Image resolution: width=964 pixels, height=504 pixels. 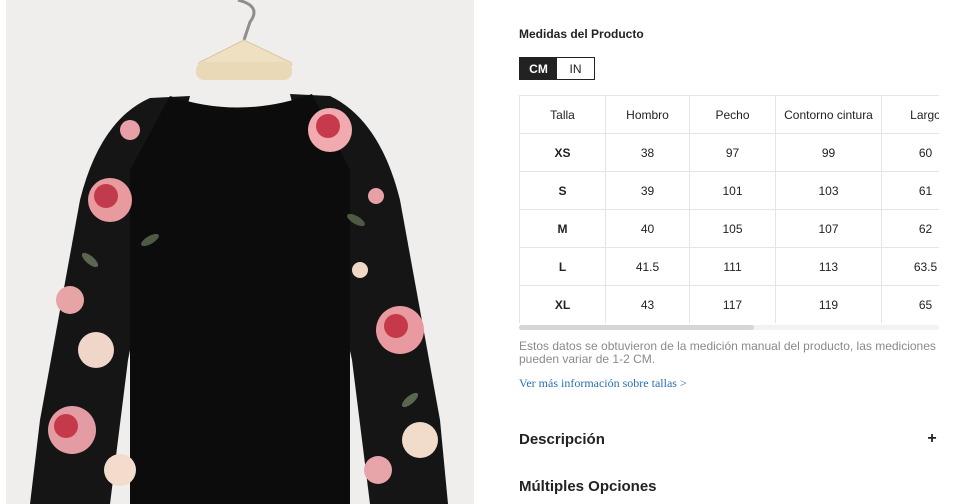 I want to click on table-cell: 107, so click(x=828, y=228).